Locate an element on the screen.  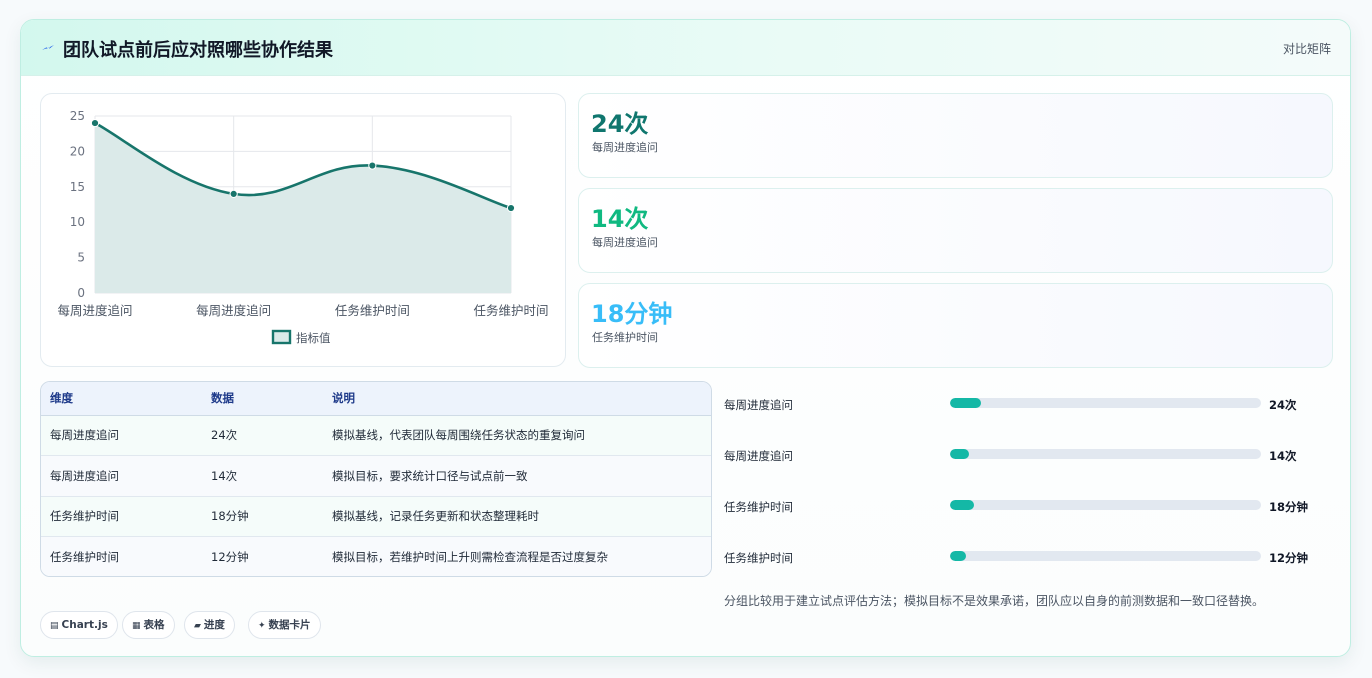
tag-label: Chart.js is located at coordinates (84, 625).